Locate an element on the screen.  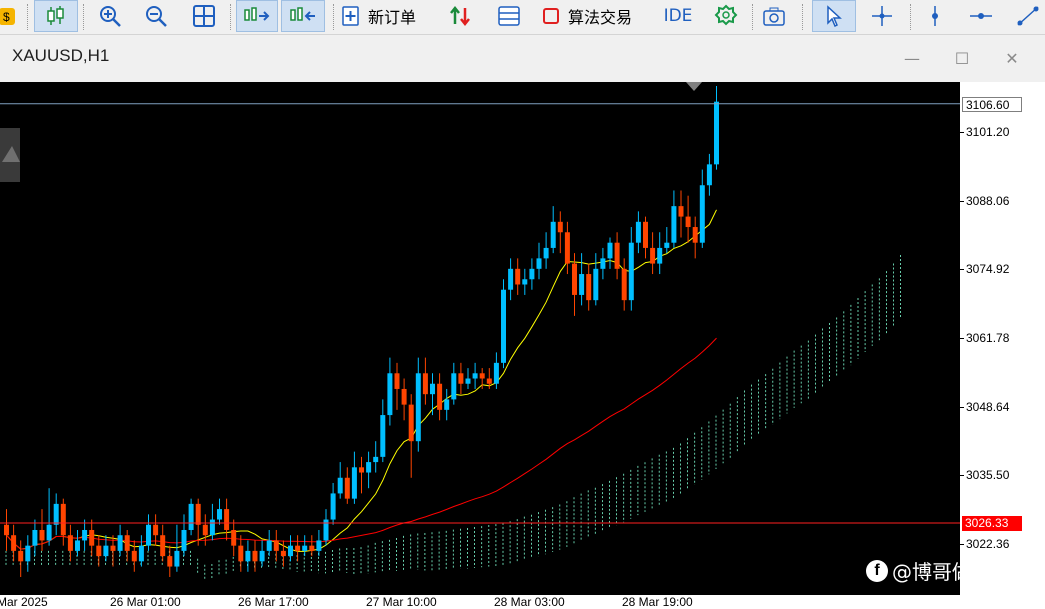
price-axis-label: 3022.36 is located at coordinates (988, 543).